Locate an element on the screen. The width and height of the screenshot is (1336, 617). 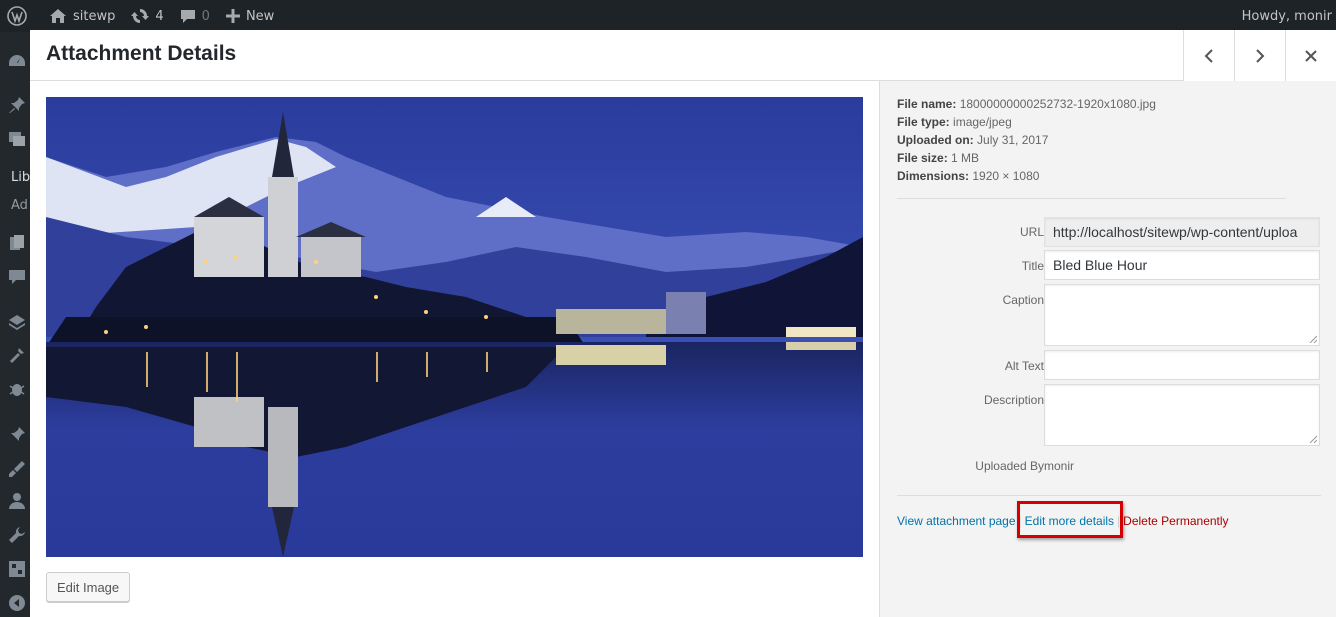
admin-bar: sitewp 4 0 New Howdy, monir is located at coordinates (668, 16).